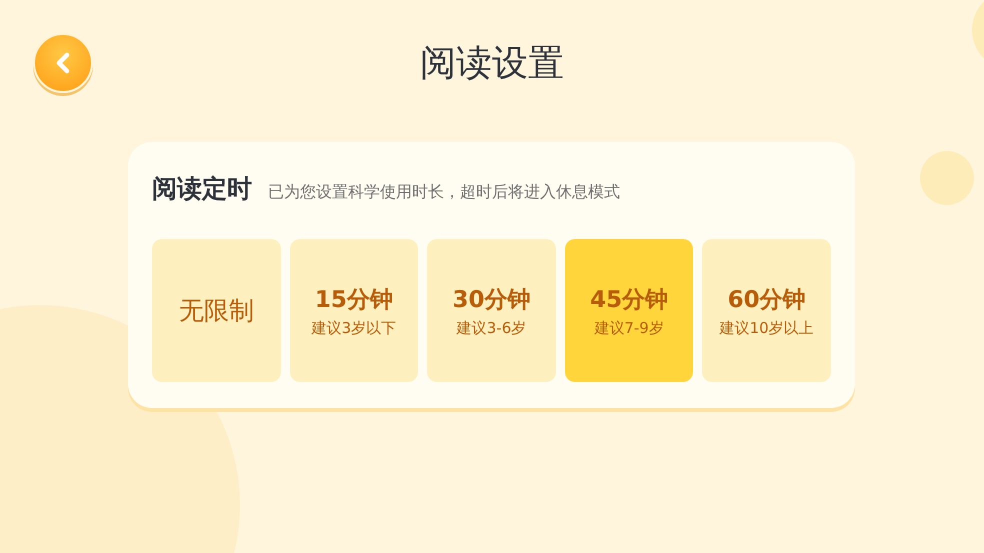 This screenshot has height=553, width=984. Describe the element at coordinates (353, 300) in the screenshot. I see `option-label: 15分钟` at that location.